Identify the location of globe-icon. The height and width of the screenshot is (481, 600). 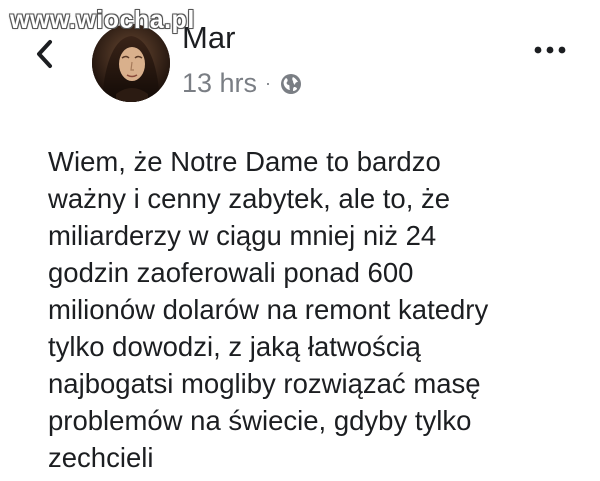
(291, 83).